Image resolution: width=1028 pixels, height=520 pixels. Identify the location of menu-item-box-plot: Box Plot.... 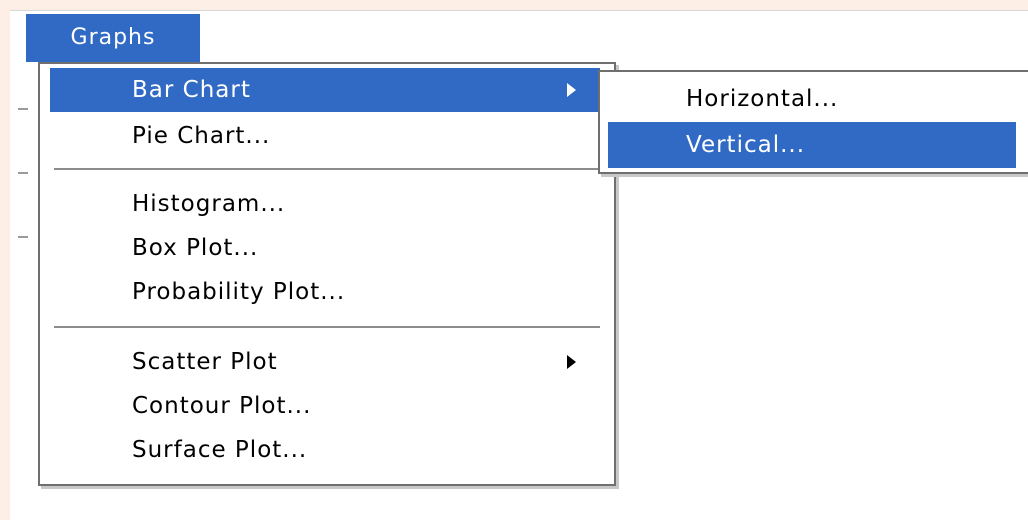
(325, 248).